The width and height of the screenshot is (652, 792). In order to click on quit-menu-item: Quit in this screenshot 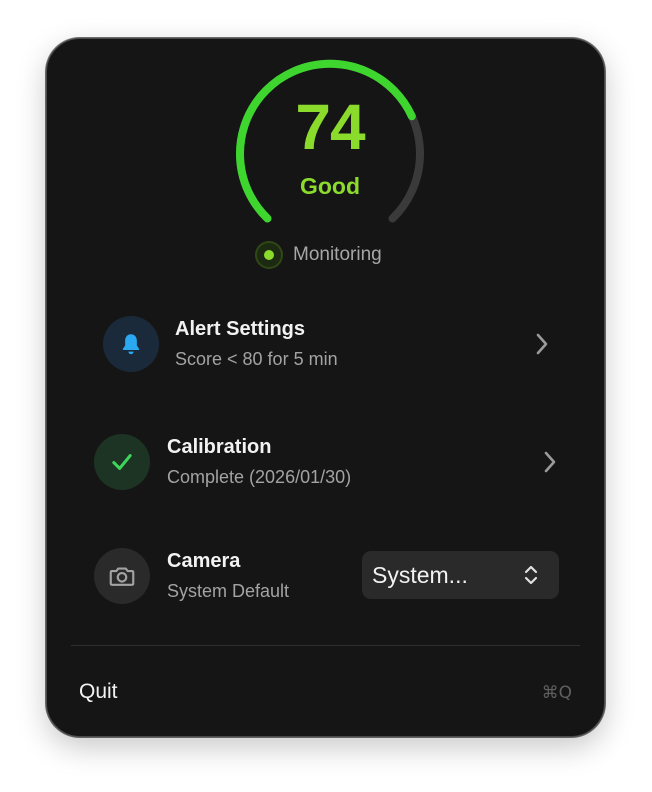, I will do `click(98, 692)`.